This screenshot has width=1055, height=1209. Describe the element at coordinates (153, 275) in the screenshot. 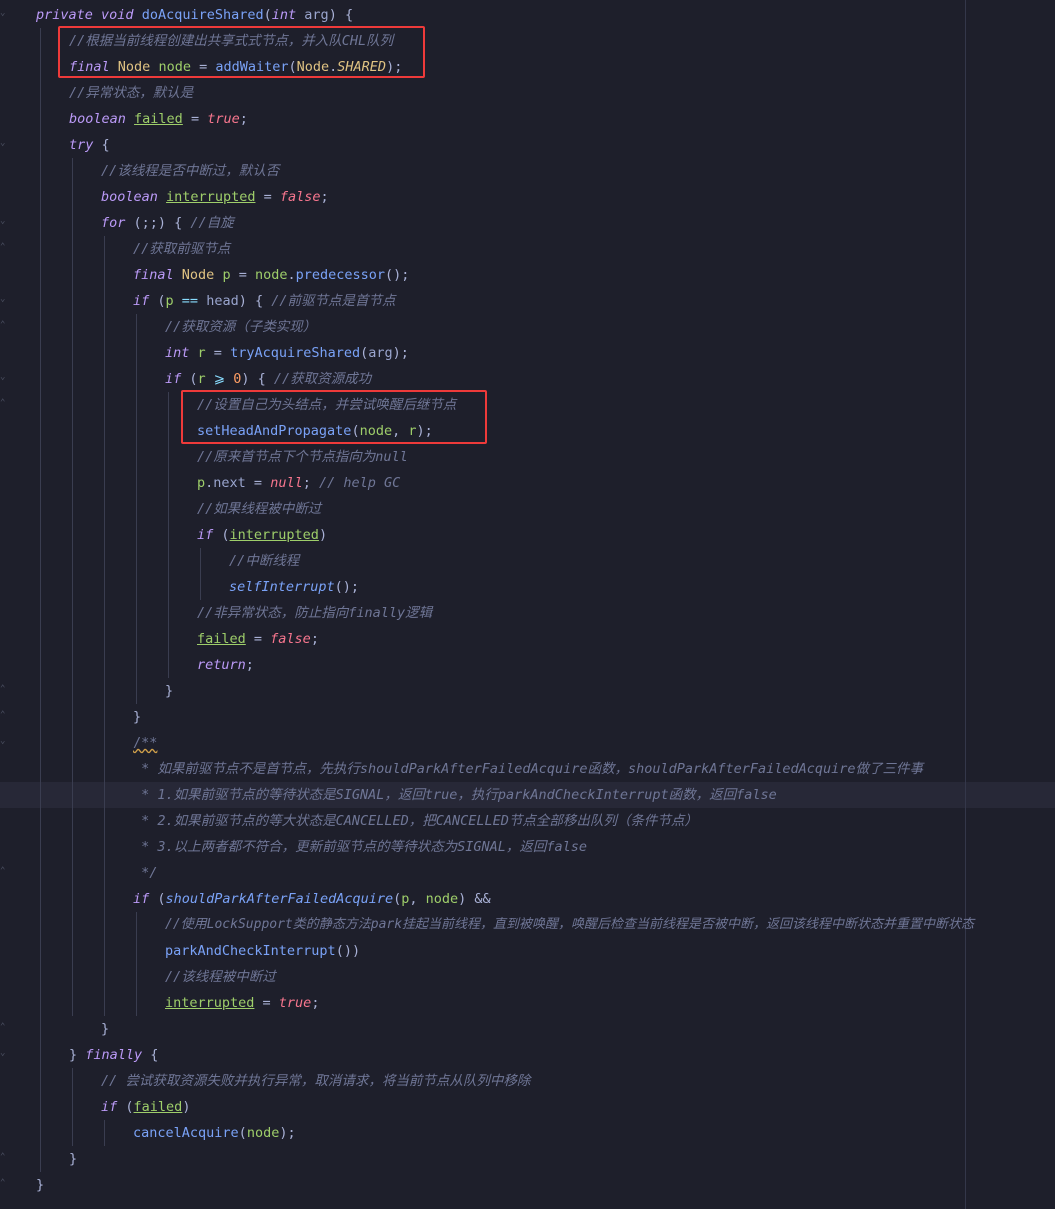

I see `token: final` at that location.